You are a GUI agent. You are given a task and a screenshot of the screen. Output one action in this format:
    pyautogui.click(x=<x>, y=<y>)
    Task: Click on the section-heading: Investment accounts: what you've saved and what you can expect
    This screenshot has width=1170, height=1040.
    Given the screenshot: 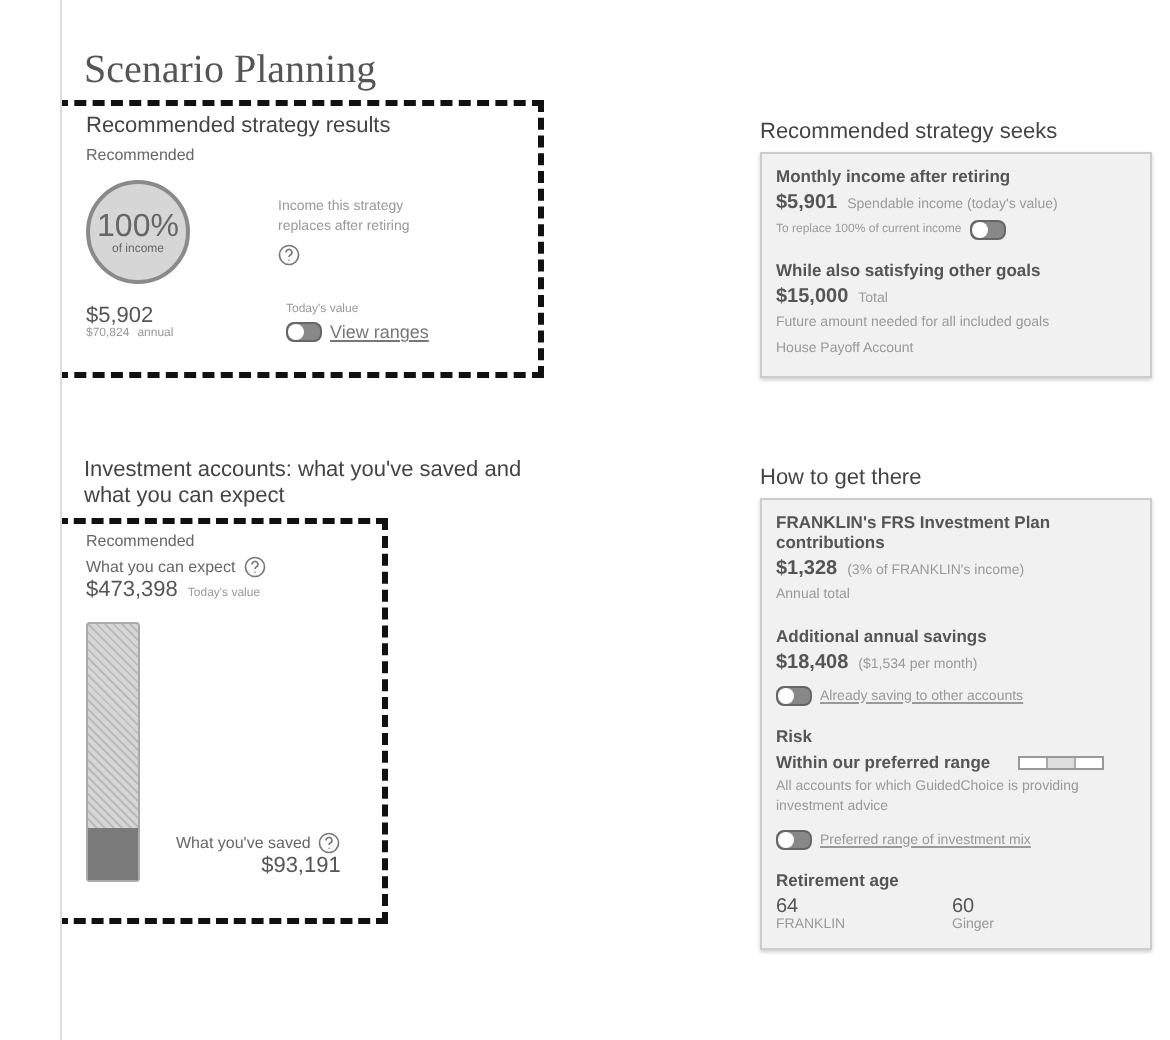 What is the action you would take?
    pyautogui.click(x=304, y=484)
    